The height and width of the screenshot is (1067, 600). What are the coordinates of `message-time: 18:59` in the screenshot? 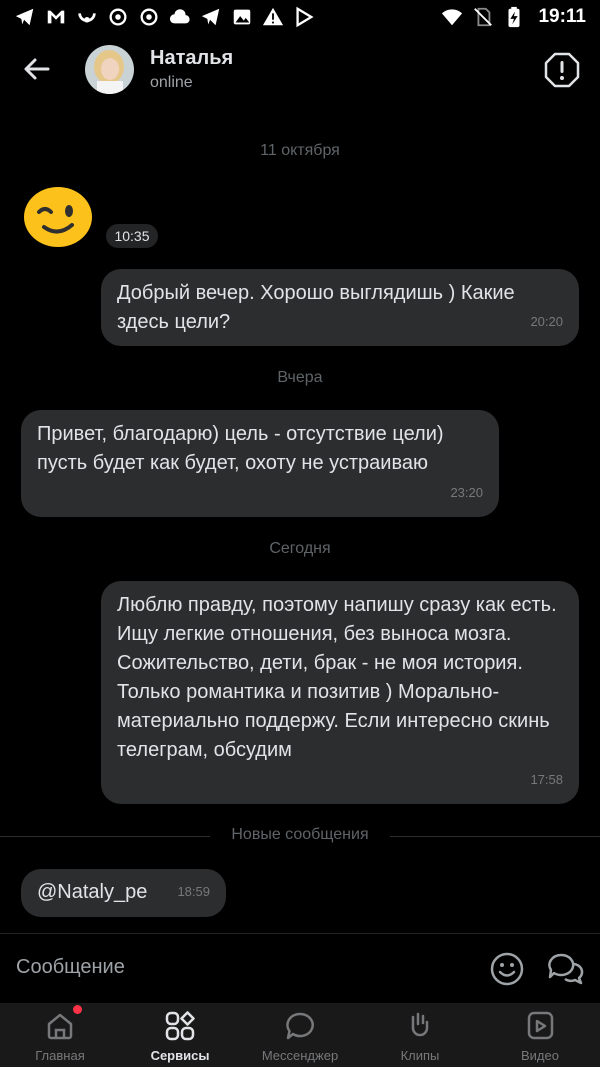 It's located at (193, 891).